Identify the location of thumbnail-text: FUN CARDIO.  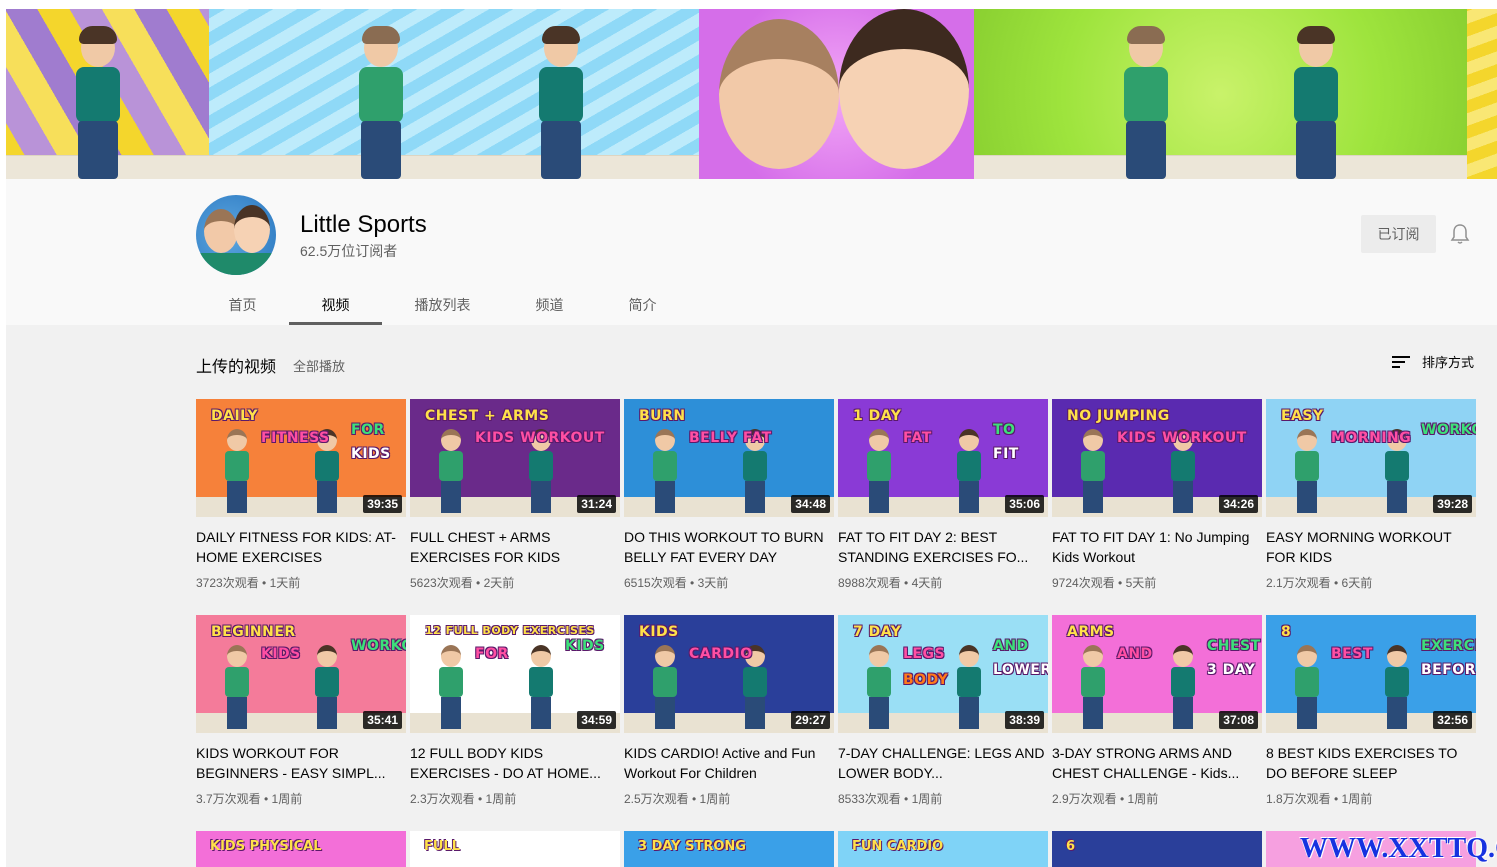
(898, 846).